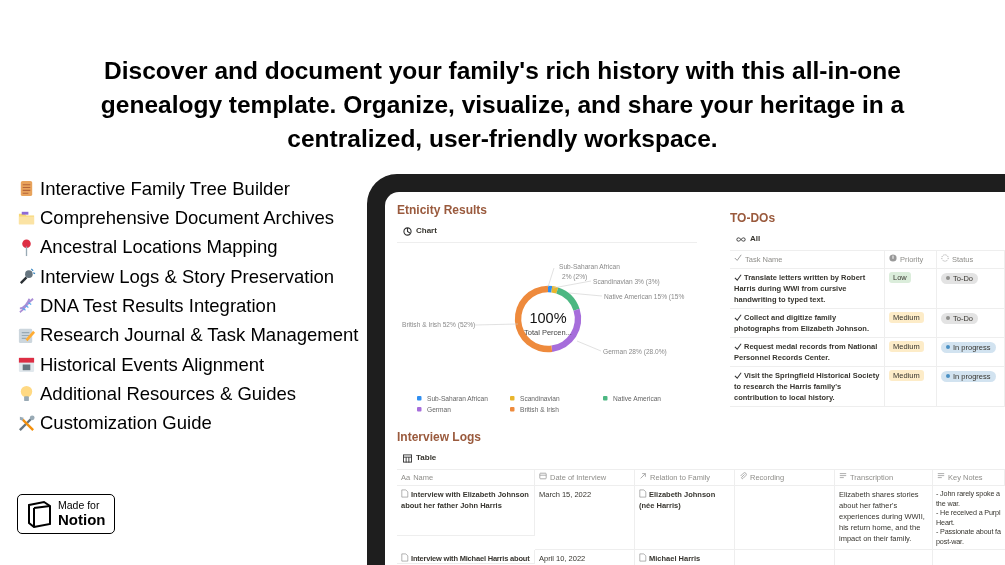  What do you see at coordinates (82, 519) in the screenshot?
I see `badge-title: Notion` at bounding box center [82, 519].